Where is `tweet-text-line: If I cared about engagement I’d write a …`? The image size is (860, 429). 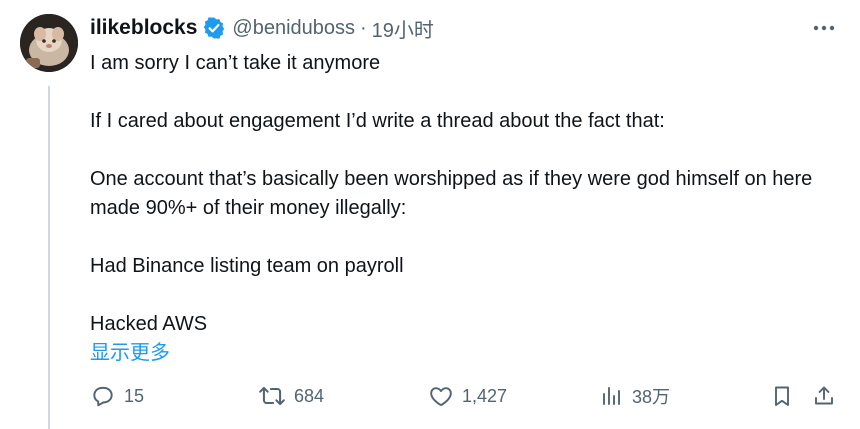 tweet-text-line: If I cared about engagement I’d write a … is located at coordinates (377, 121).